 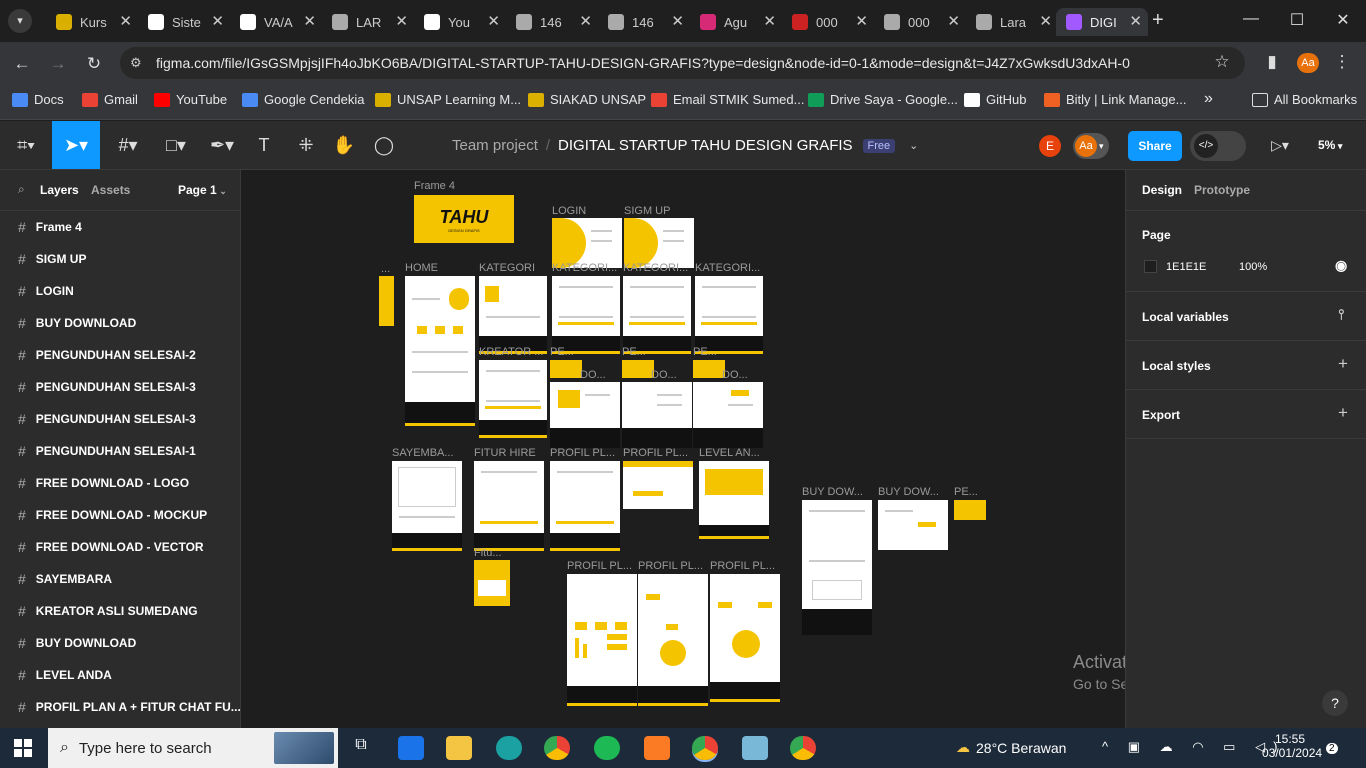 I want to click on new-tab-button: +, so click(x=1158, y=20).